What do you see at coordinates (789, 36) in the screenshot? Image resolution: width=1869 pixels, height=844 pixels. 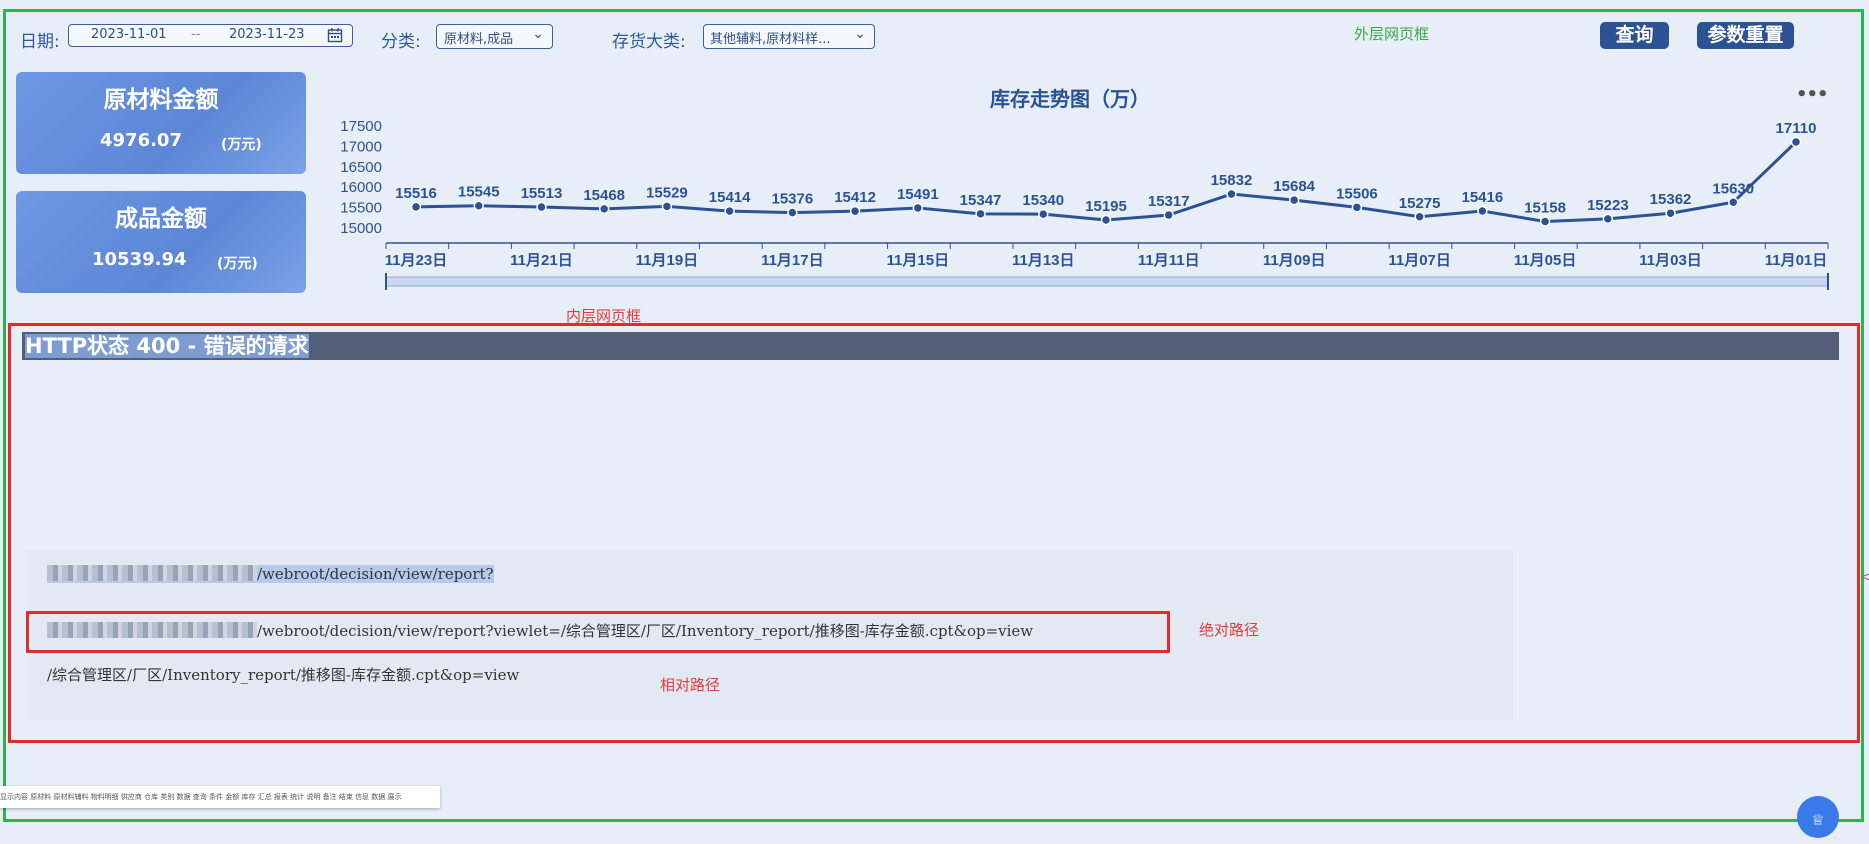 I see `inventory-class-select: 其他辅料,原材料样... ⌄` at bounding box center [789, 36].